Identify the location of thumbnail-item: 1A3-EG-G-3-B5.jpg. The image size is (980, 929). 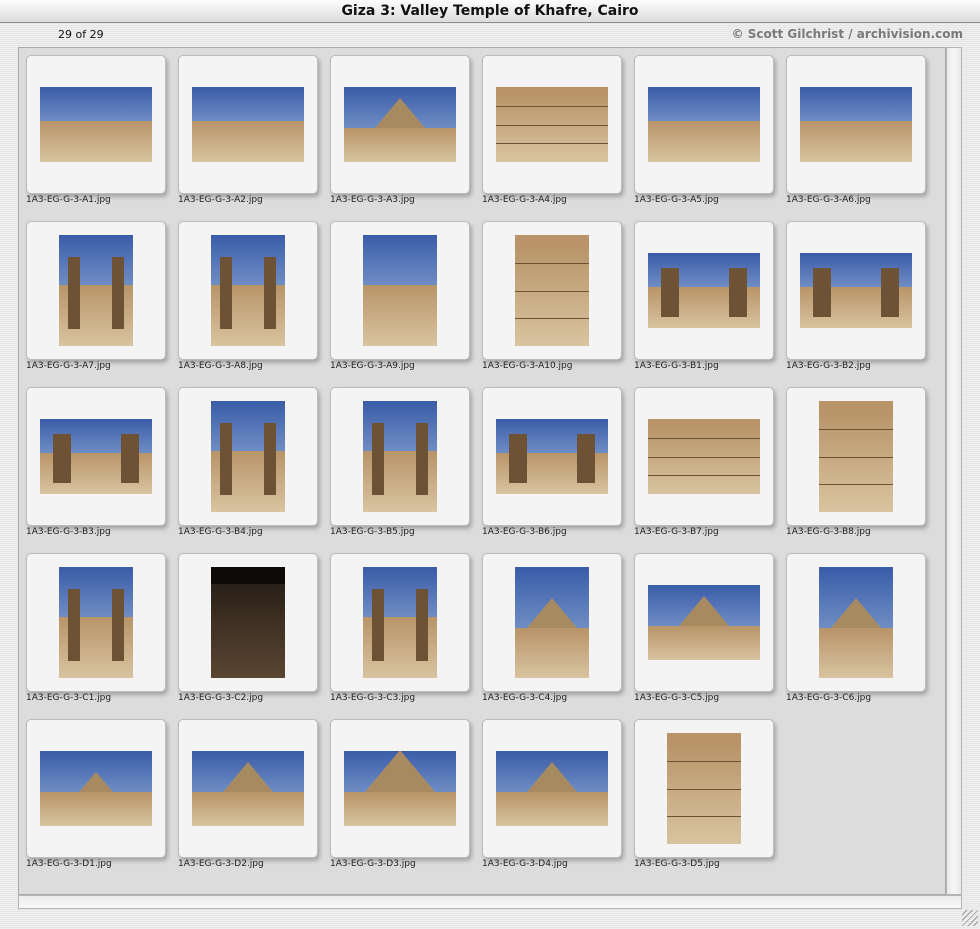
(406, 467).